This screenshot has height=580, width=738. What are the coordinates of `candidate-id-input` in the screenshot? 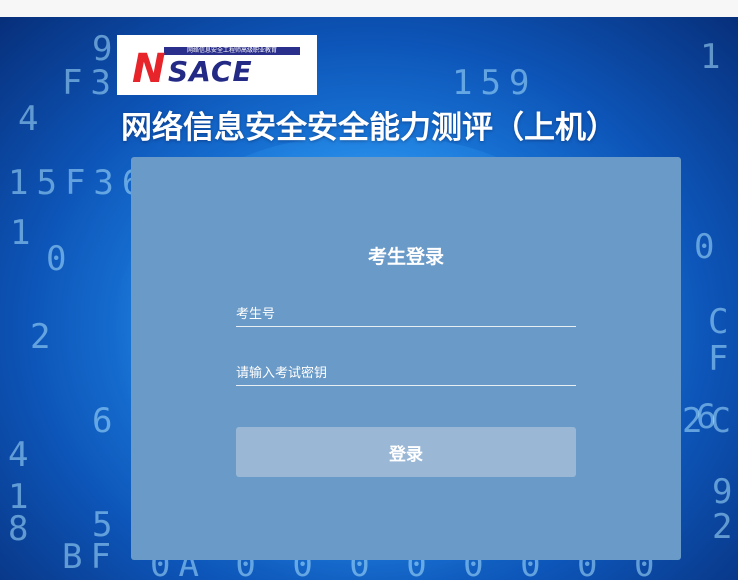 It's located at (406, 313).